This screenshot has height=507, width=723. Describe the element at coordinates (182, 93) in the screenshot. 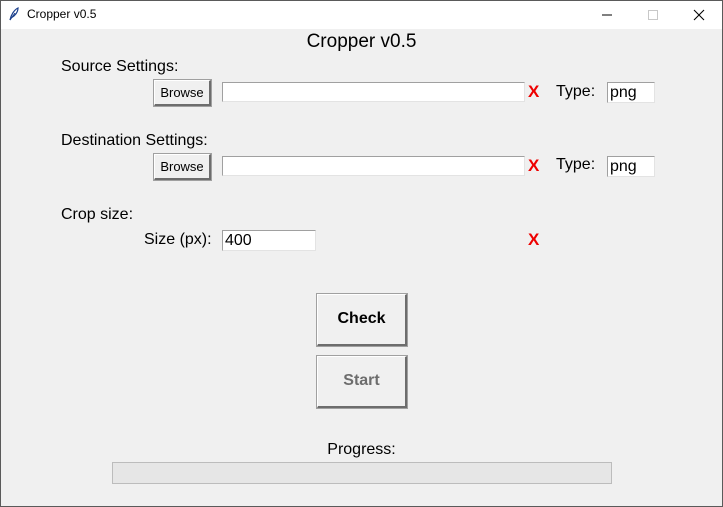

I see `source-browse-button: Browse` at that location.